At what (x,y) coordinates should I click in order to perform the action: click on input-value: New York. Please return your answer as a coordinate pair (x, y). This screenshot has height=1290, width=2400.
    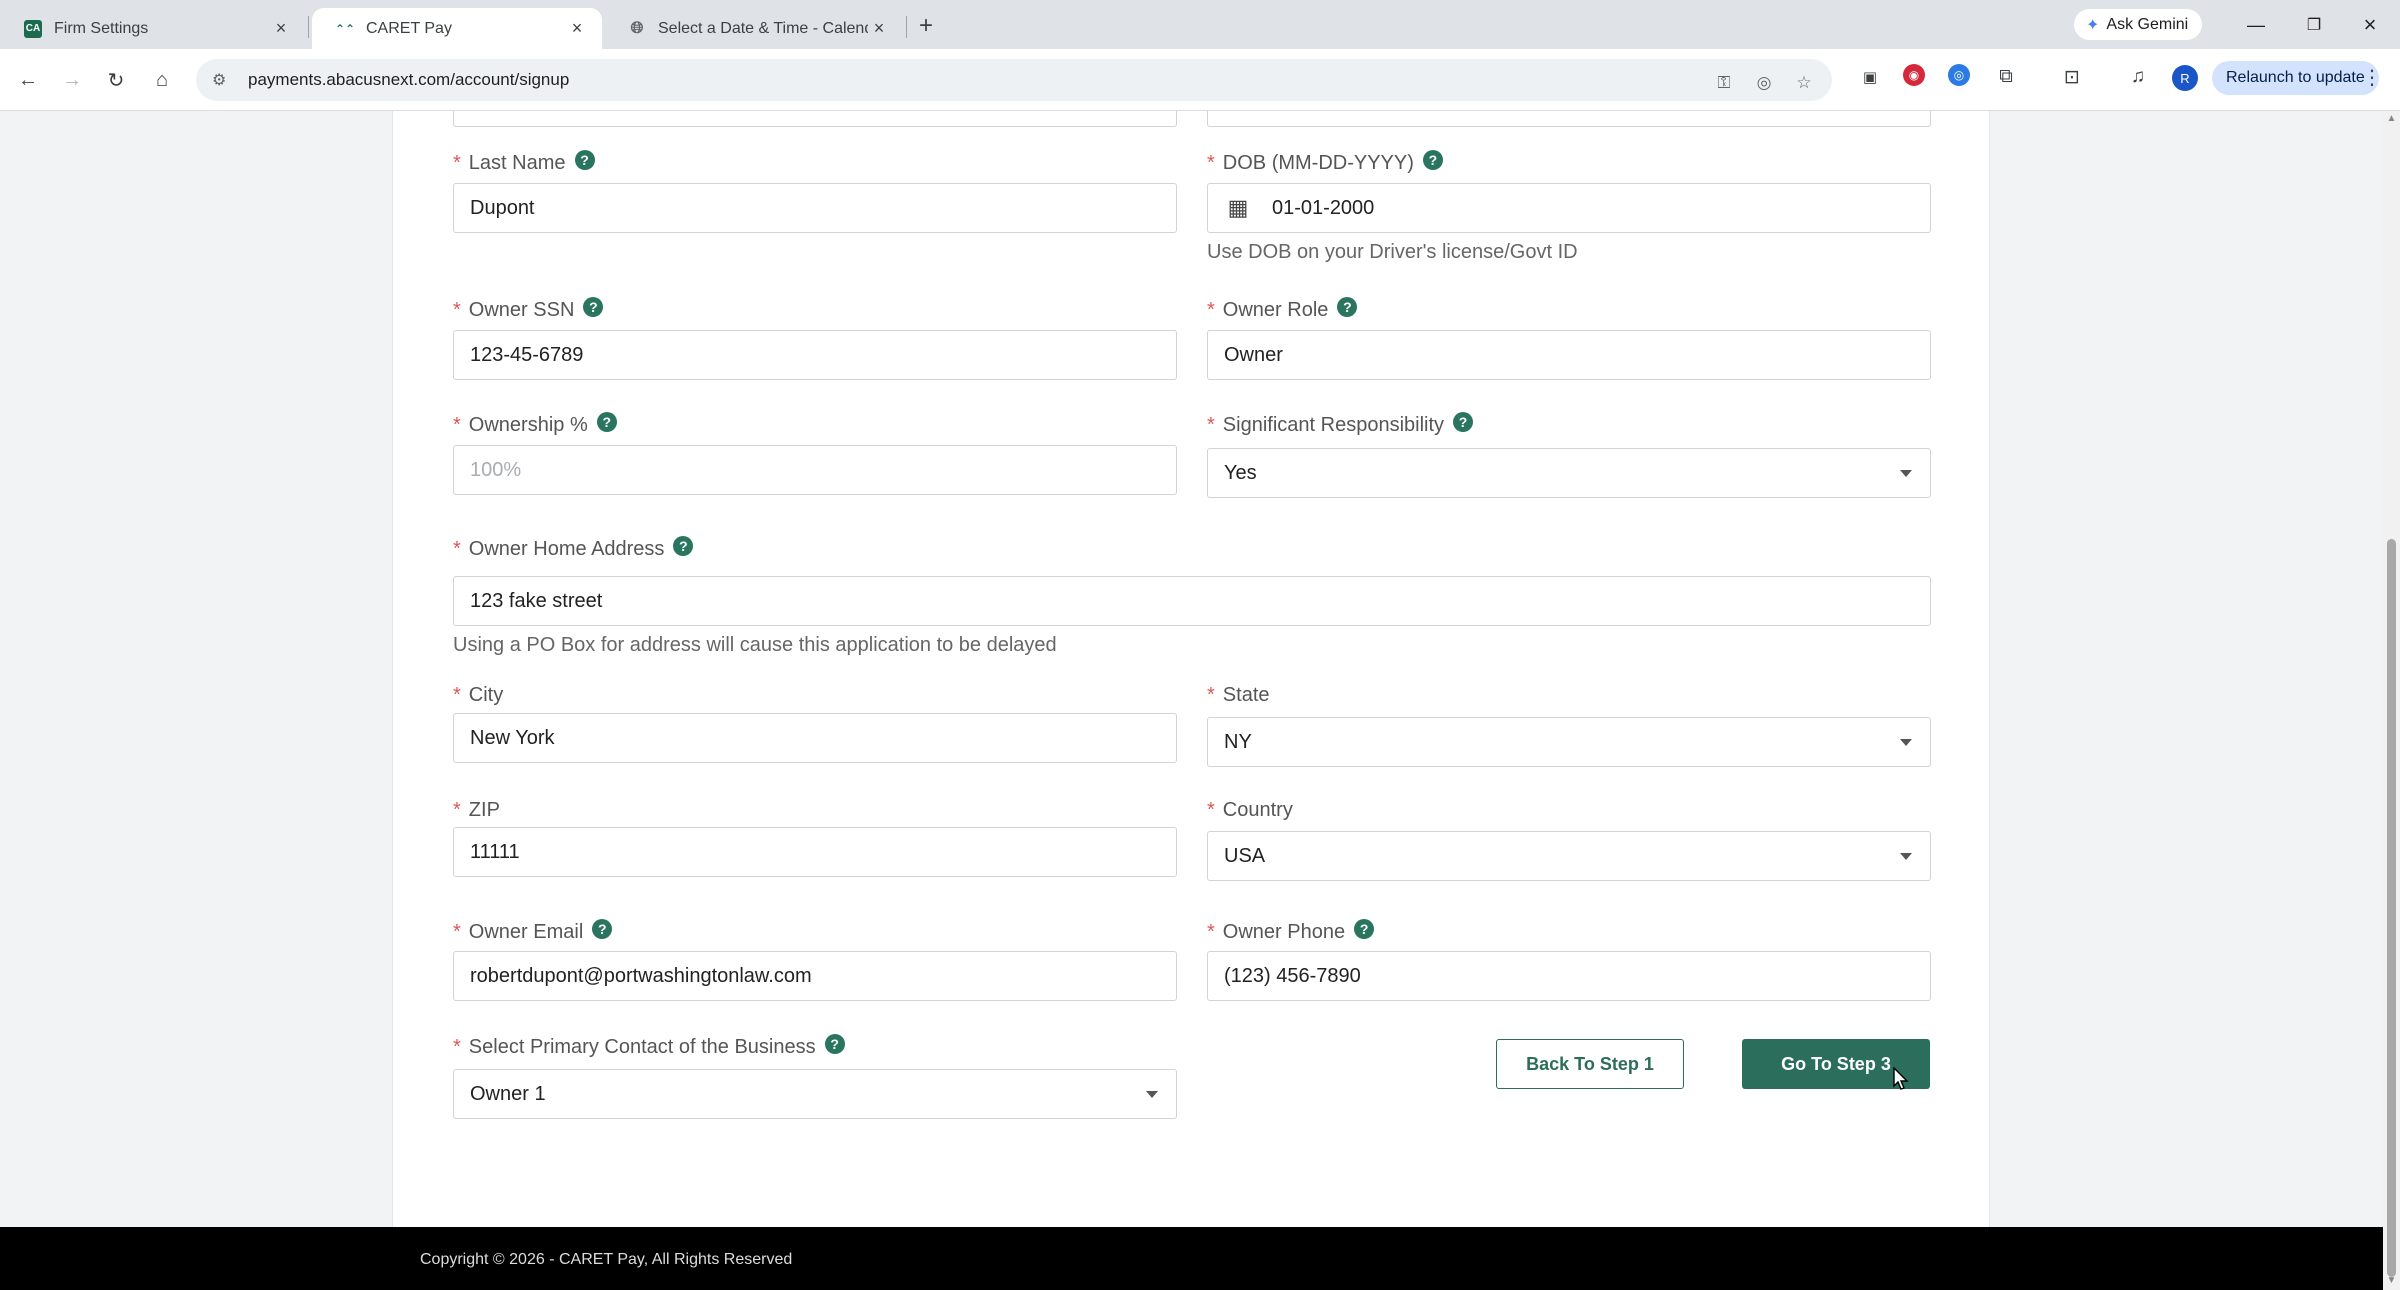
    Looking at the image, I should click on (512, 737).